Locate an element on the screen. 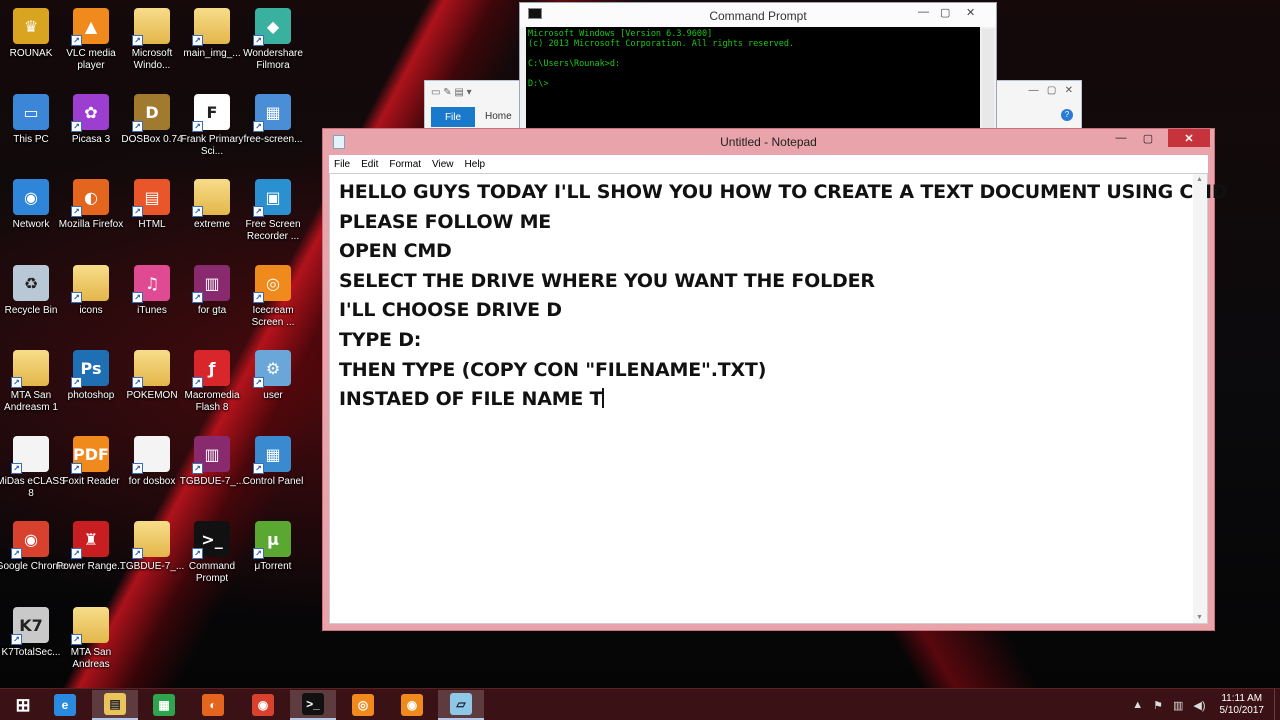 This screenshot has width=1280, height=720. menu-help: Help is located at coordinates (475, 164).